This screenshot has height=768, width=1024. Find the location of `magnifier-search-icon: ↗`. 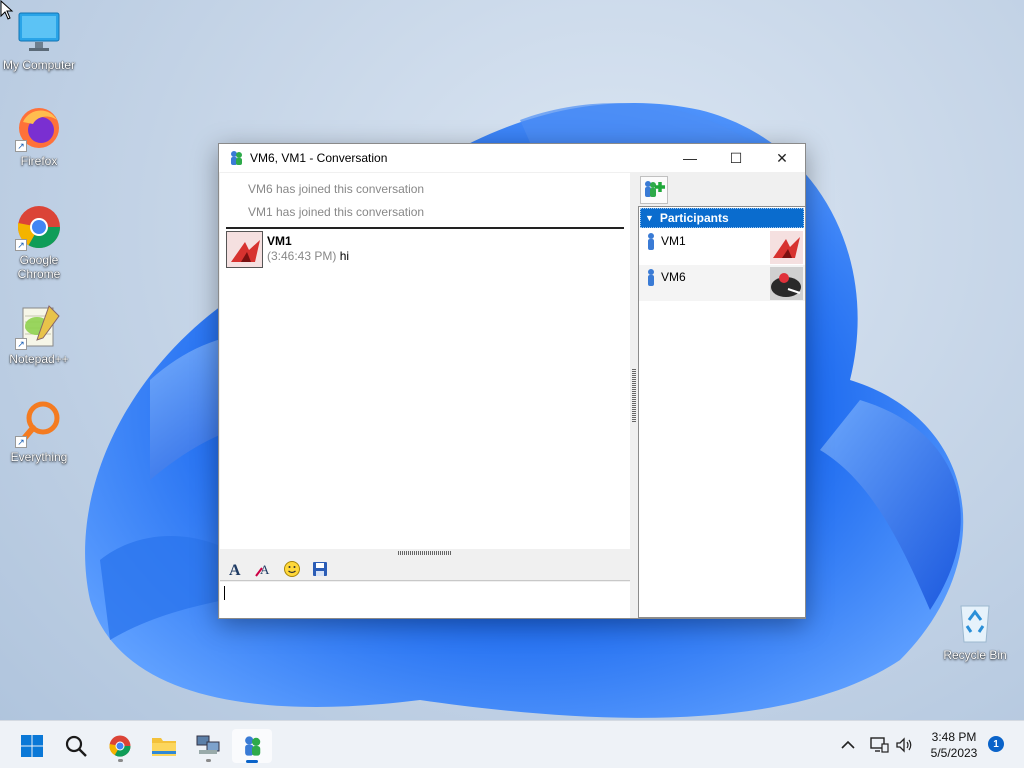

magnifier-search-icon: ↗ is located at coordinates (39, 424).